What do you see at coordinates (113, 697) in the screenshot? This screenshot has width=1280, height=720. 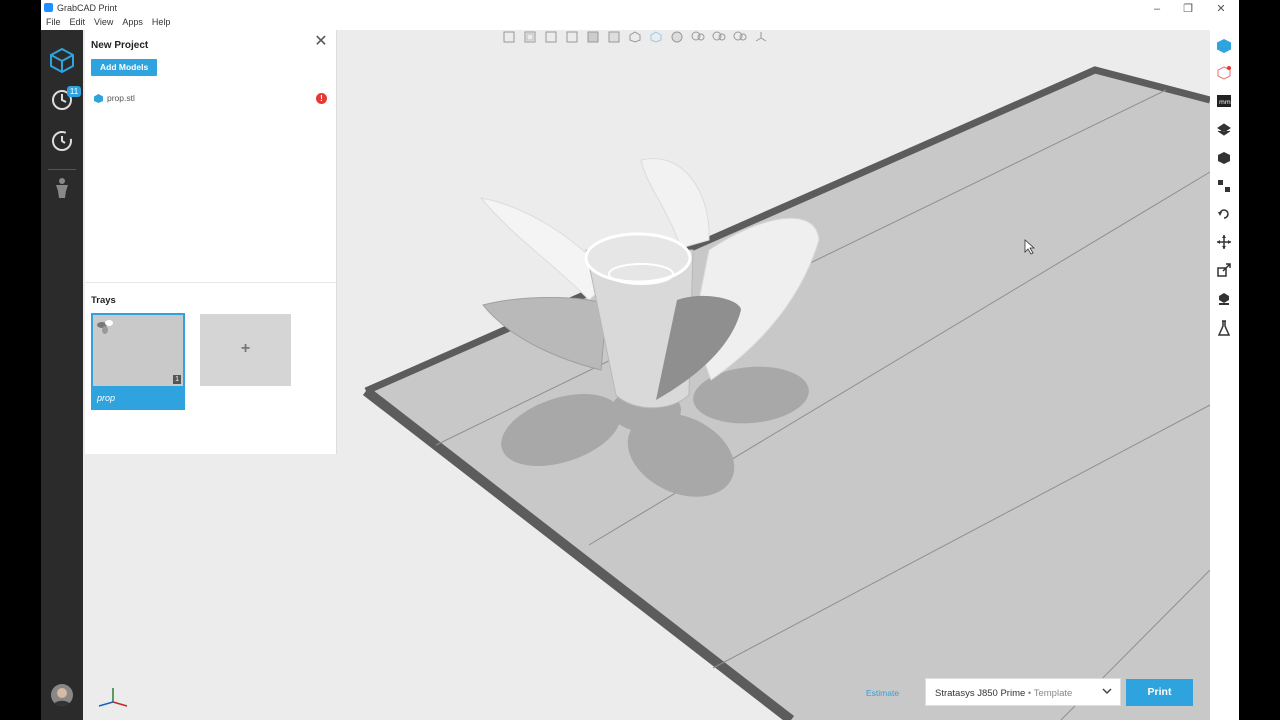 I see `axis-indicator-icon` at bounding box center [113, 697].